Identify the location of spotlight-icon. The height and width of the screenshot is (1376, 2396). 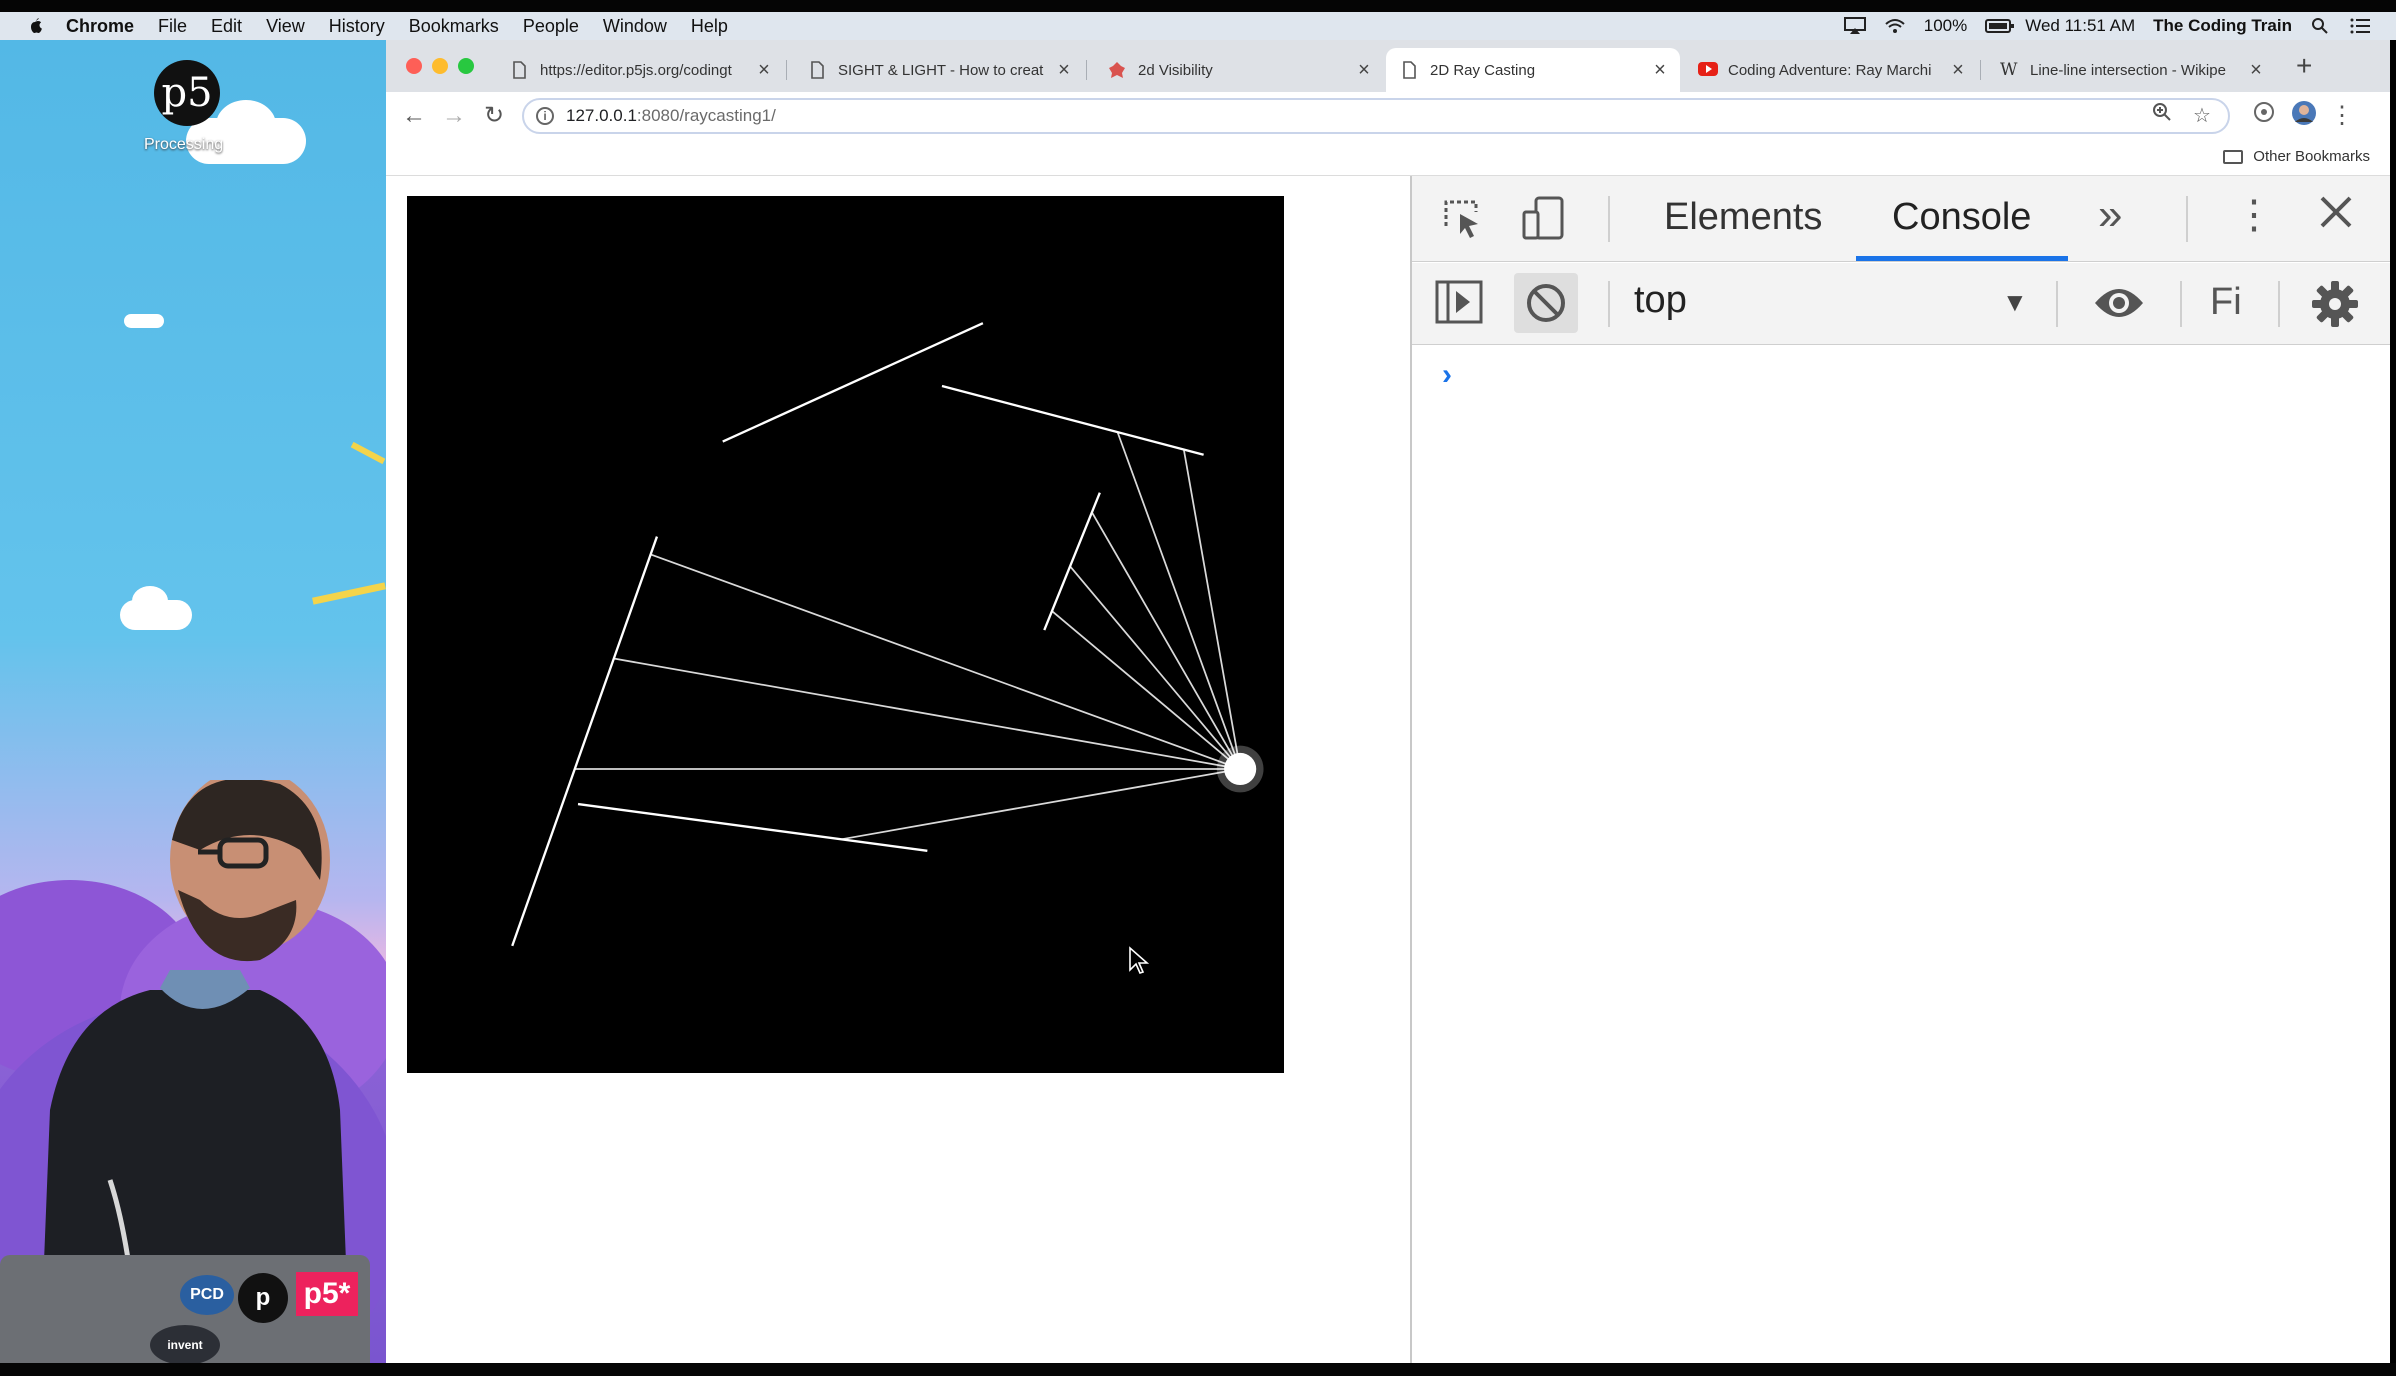
(2321, 26).